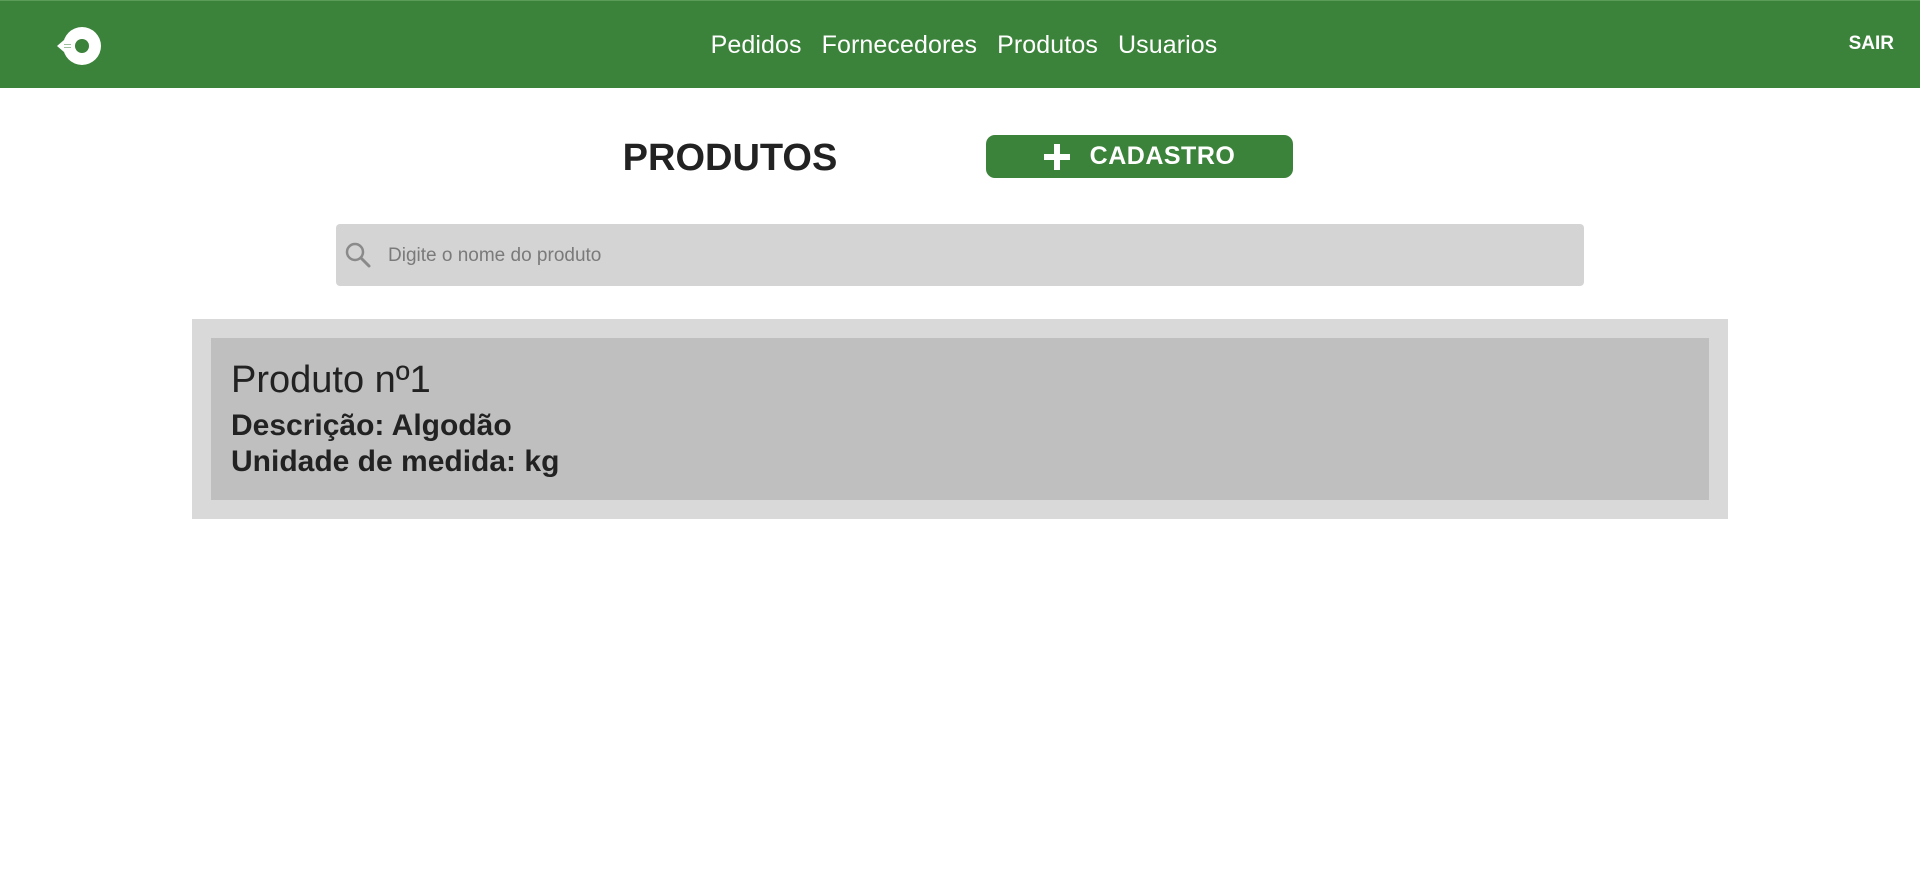 The image size is (1920, 886). Describe the element at coordinates (374, 461) in the screenshot. I see `unit-label: Unidade de medida:` at that location.